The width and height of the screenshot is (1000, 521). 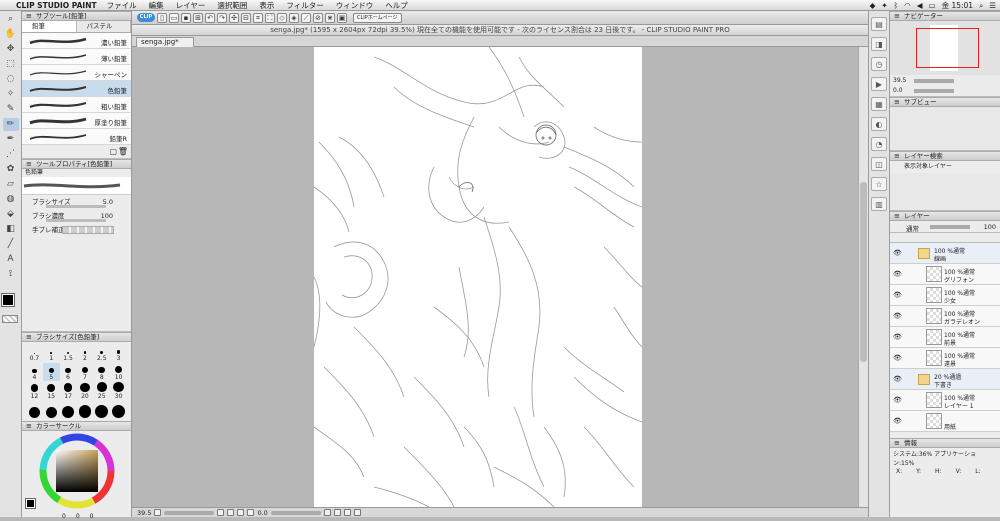 I want to click on adobe-icon: ◆, so click(x=873, y=5).